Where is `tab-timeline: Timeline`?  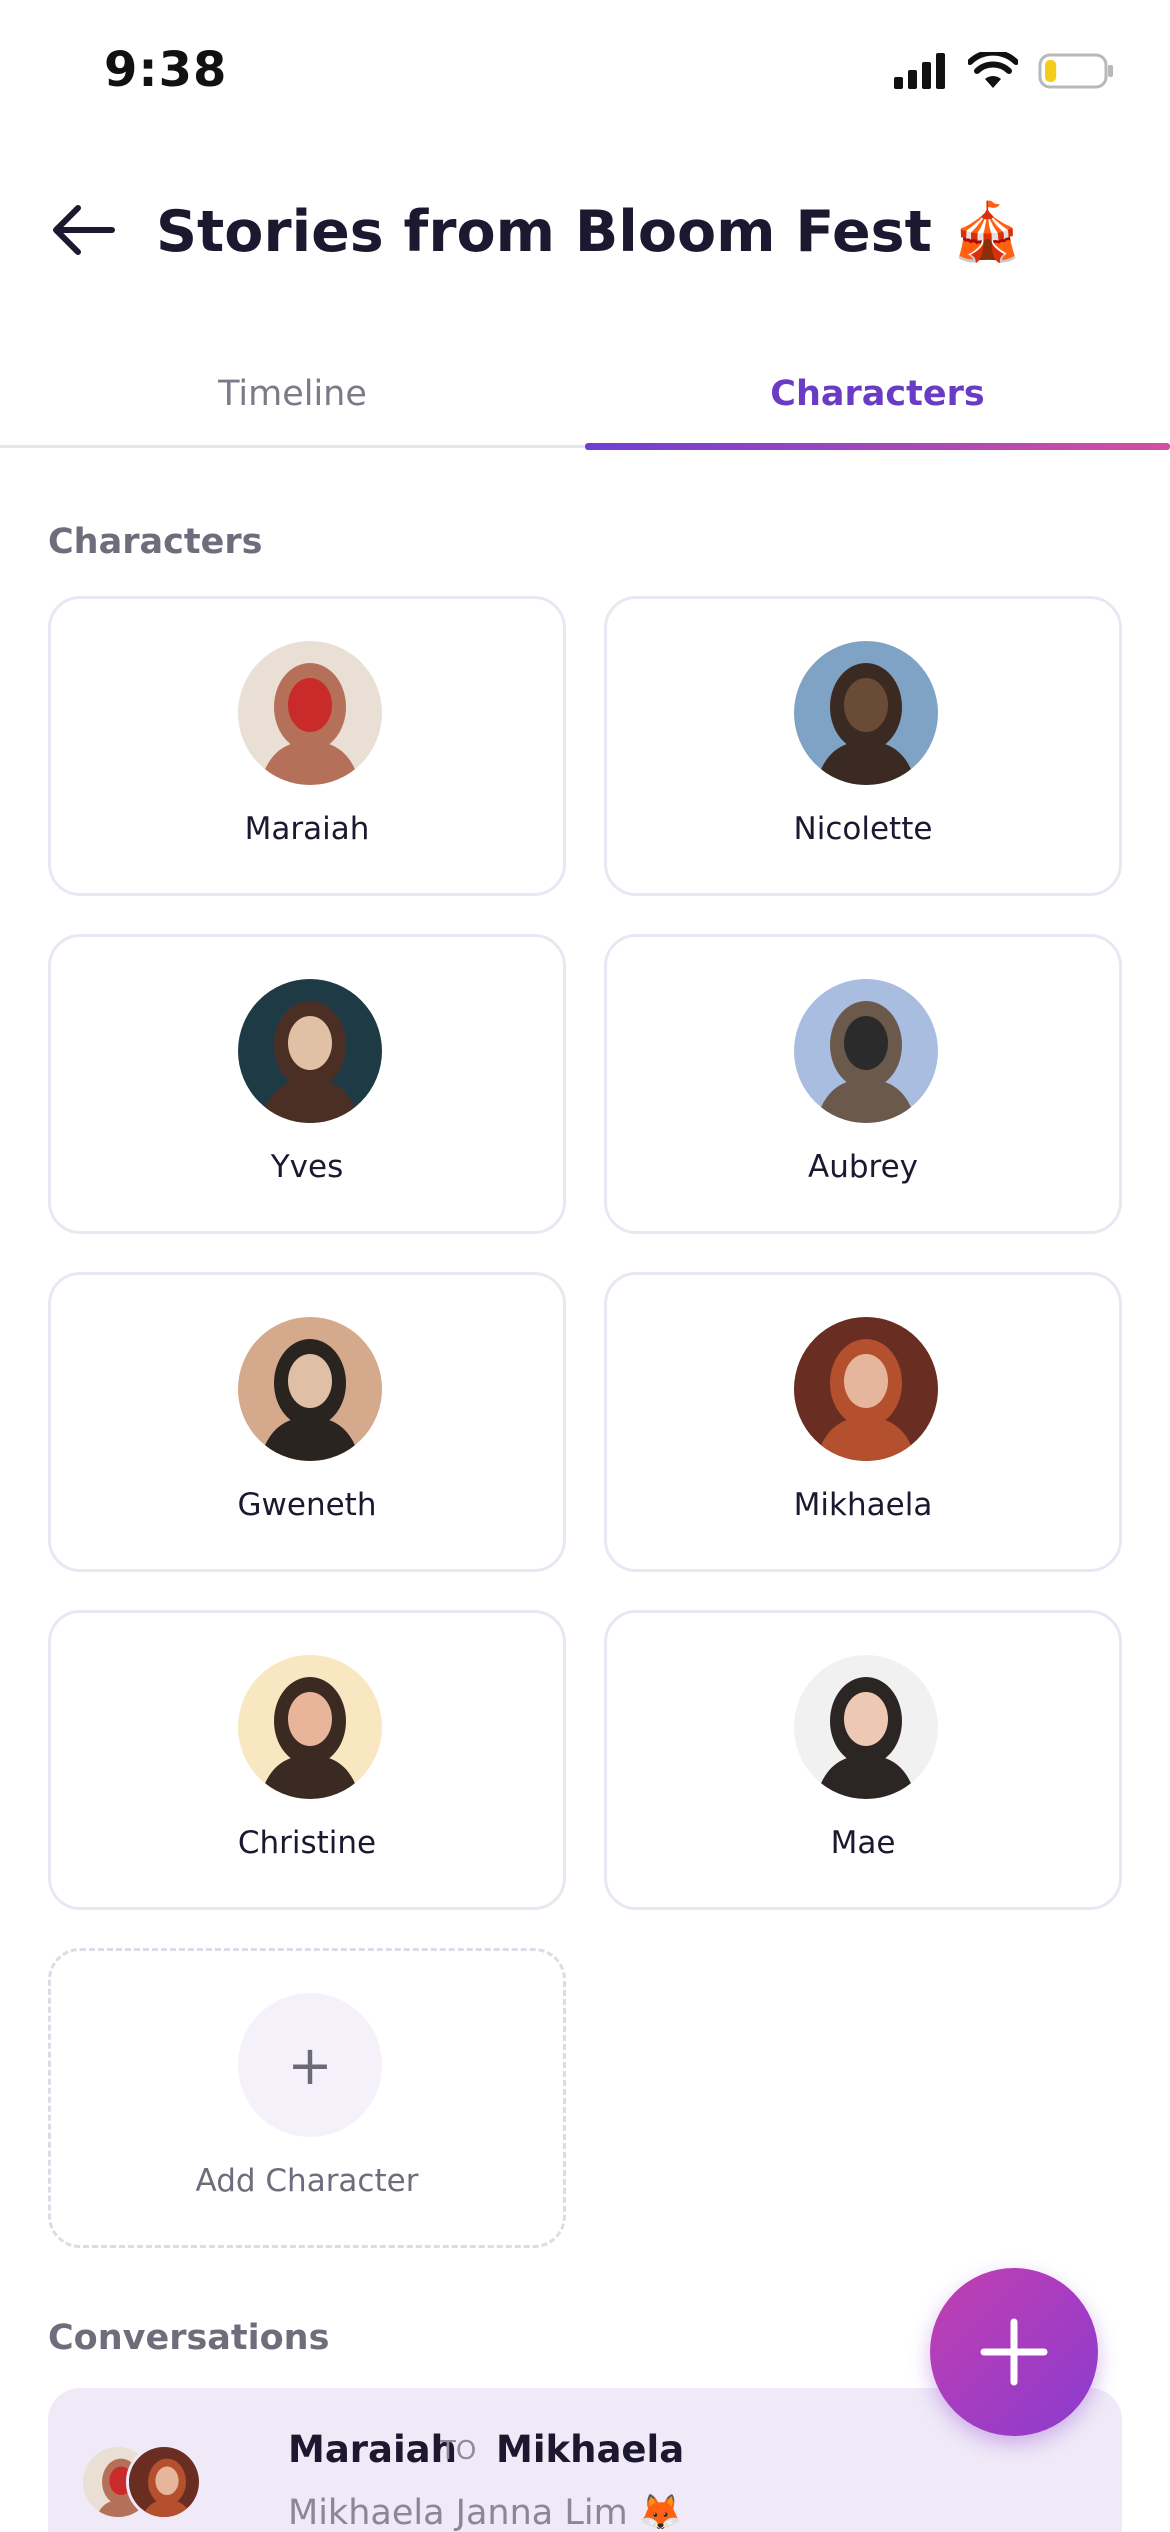
tab-timeline: Timeline is located at coordinates (292, 394).